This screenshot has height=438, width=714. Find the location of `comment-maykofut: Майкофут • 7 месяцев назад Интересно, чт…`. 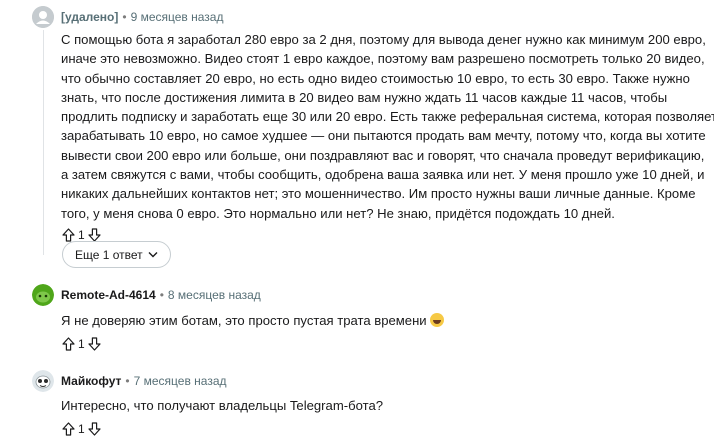

comment-maykofut: Майкофут • 7 месяцев назад Интересно, чт… is located at coordinates (373, 404).